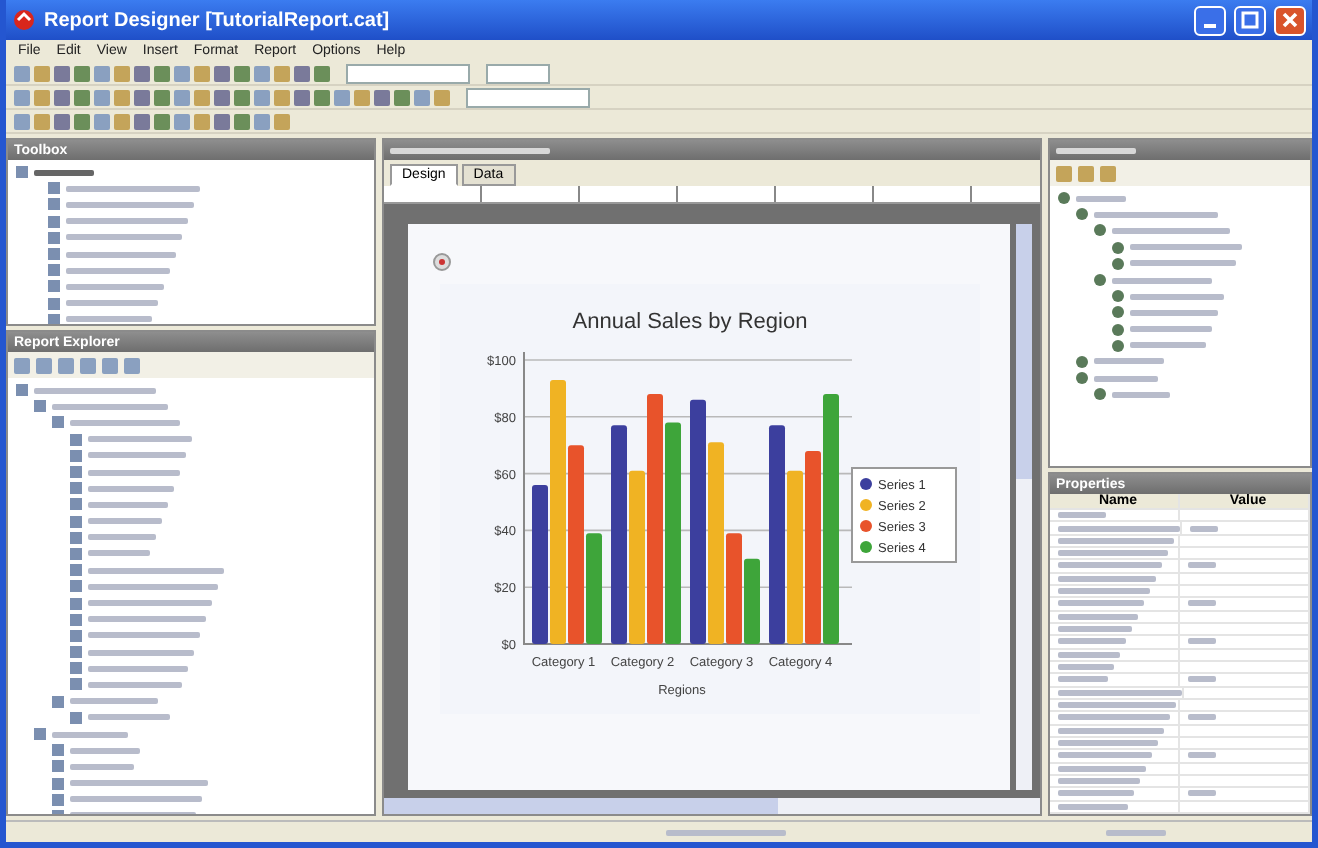 This screenshot has height=848, width=1318. I want to click on anchor-icon, so click(442, 262).